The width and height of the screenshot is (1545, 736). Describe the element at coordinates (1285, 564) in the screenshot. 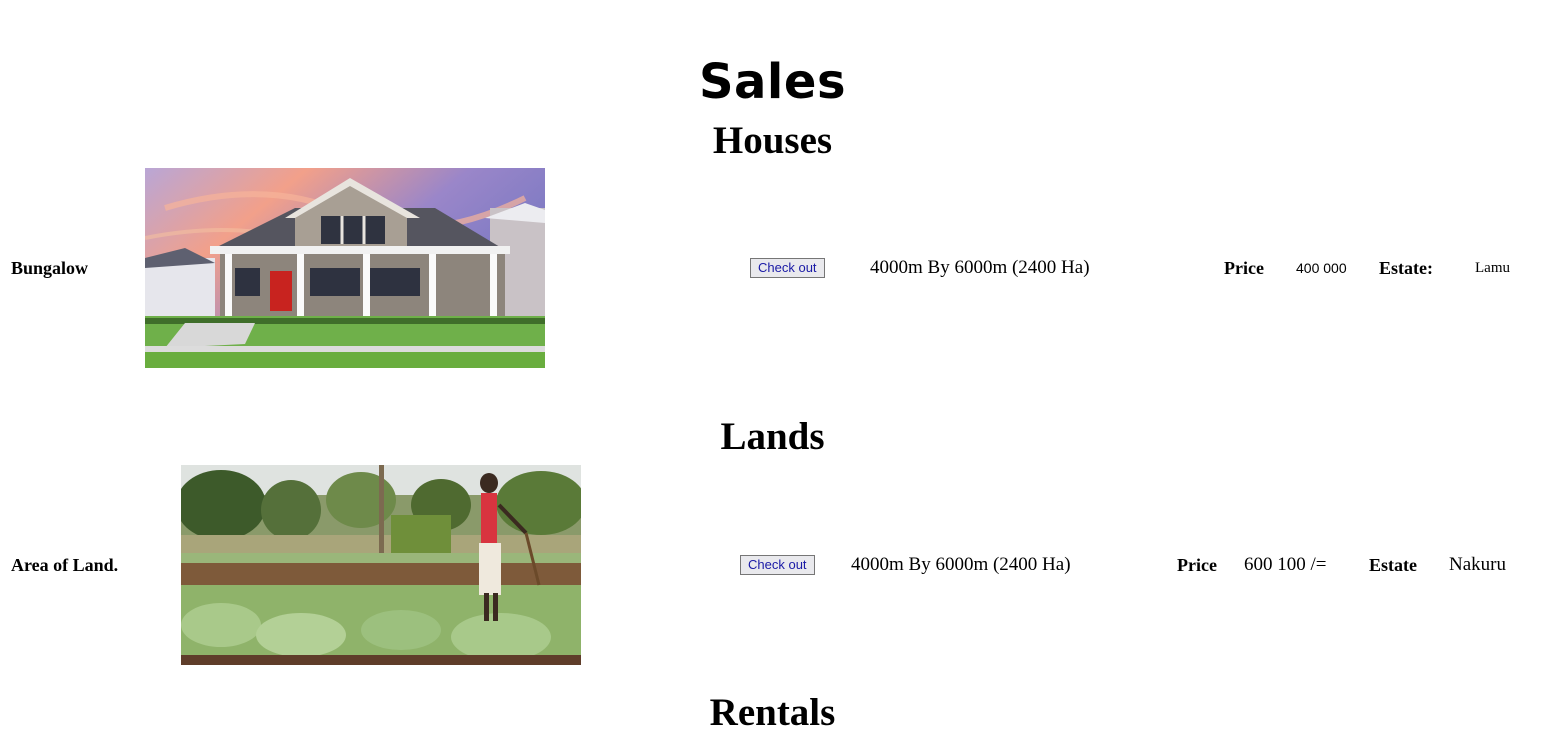

I see `land-price-value: 600 100 /=` at that location.